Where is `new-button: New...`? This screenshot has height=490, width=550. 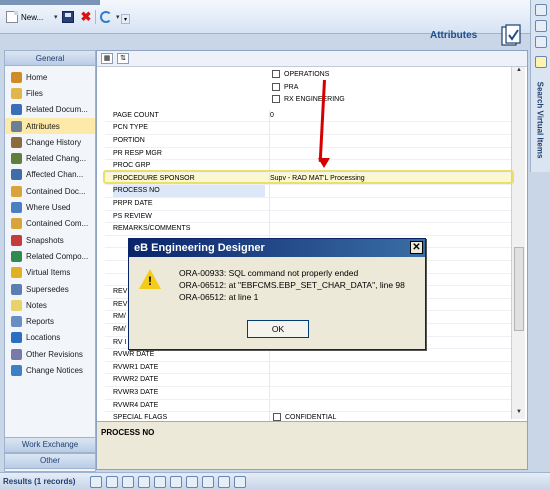 new-button: New... is located at coordinates (24, 17).